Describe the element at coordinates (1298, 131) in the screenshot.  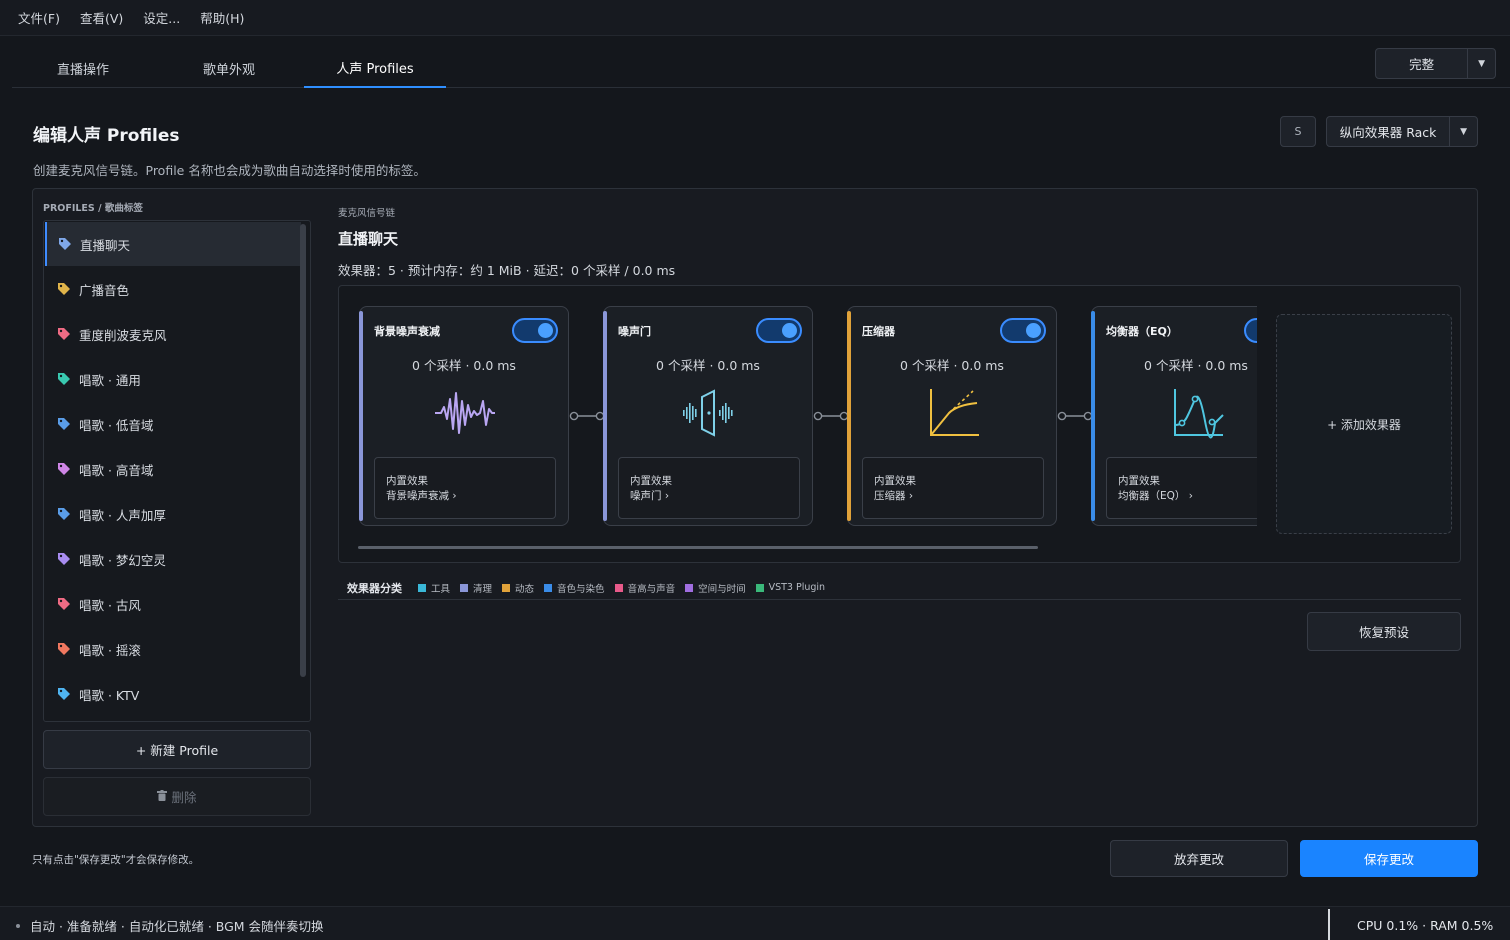
I see `s-button: S` at that location.